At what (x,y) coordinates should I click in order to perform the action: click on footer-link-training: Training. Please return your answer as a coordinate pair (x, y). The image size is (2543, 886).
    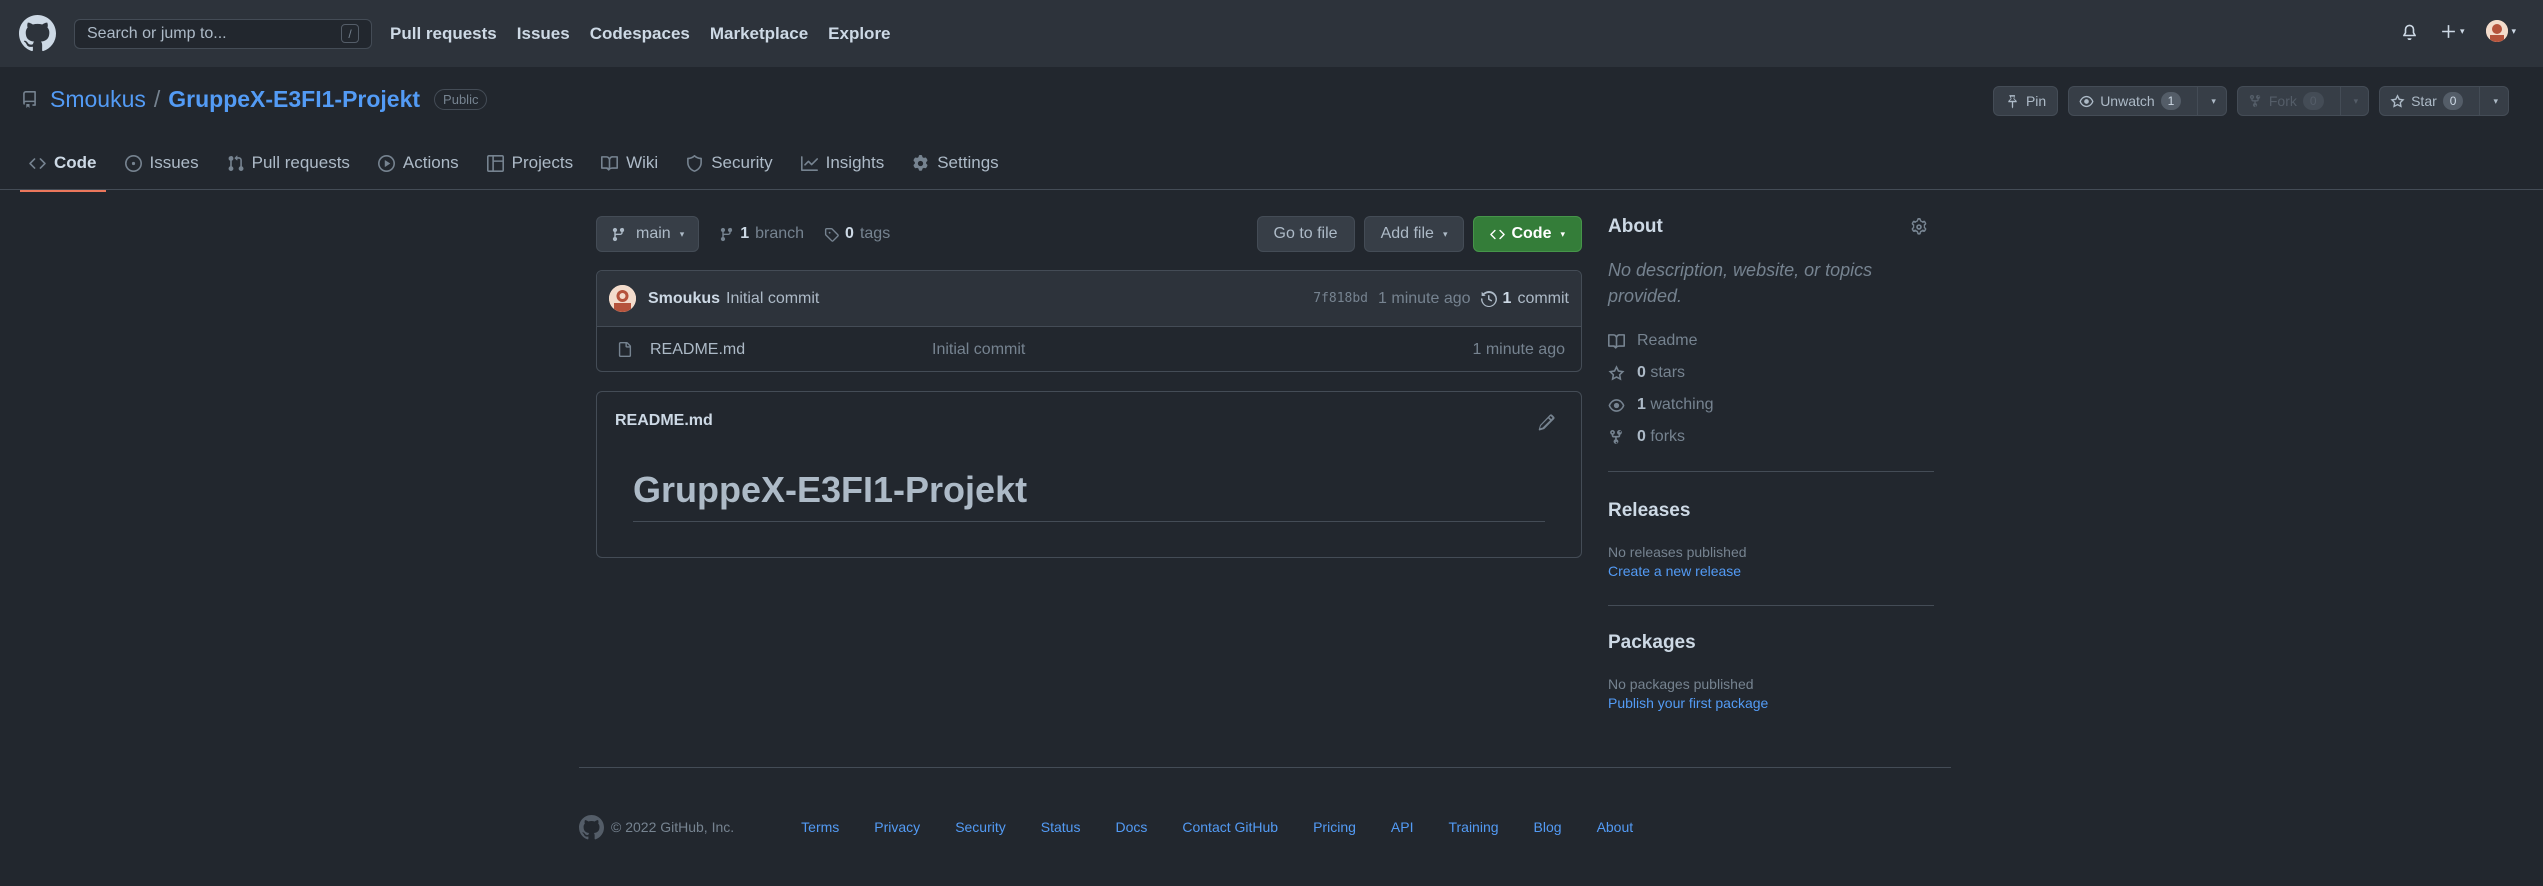
    Looking at the image, I should click on (1473, 827).